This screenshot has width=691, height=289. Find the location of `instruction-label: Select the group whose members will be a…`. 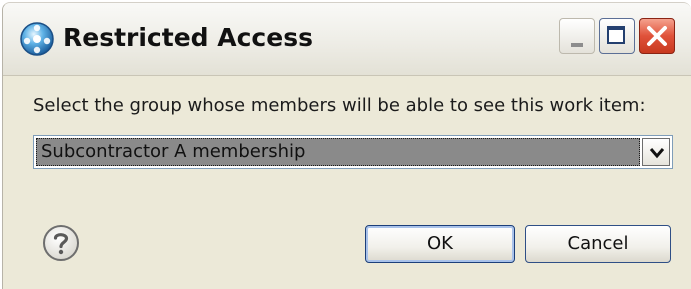

instruction-label: Select the group whose members will be a… is located at coordinates (339, 105).